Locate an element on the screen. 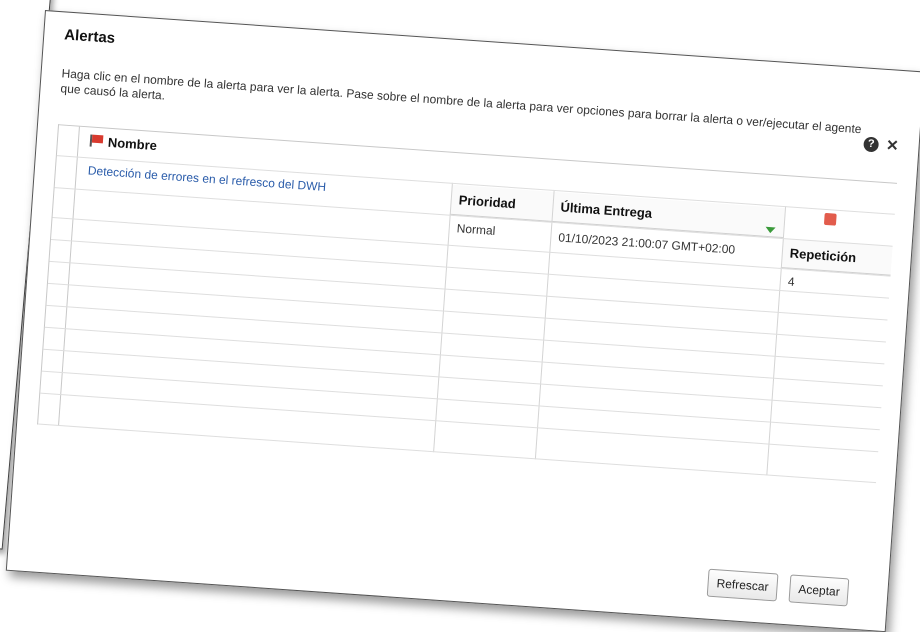 This screenshot has height=632, width=920. alert-priority: Normal is located at coordinates (476, 229).